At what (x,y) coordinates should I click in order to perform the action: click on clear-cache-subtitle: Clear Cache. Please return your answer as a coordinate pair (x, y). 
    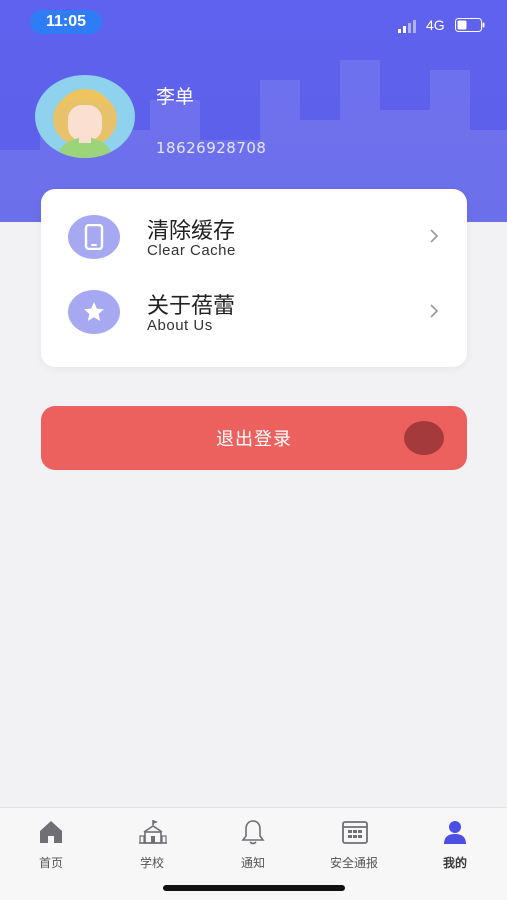
    Looking at the image, I should click on (191, 250).